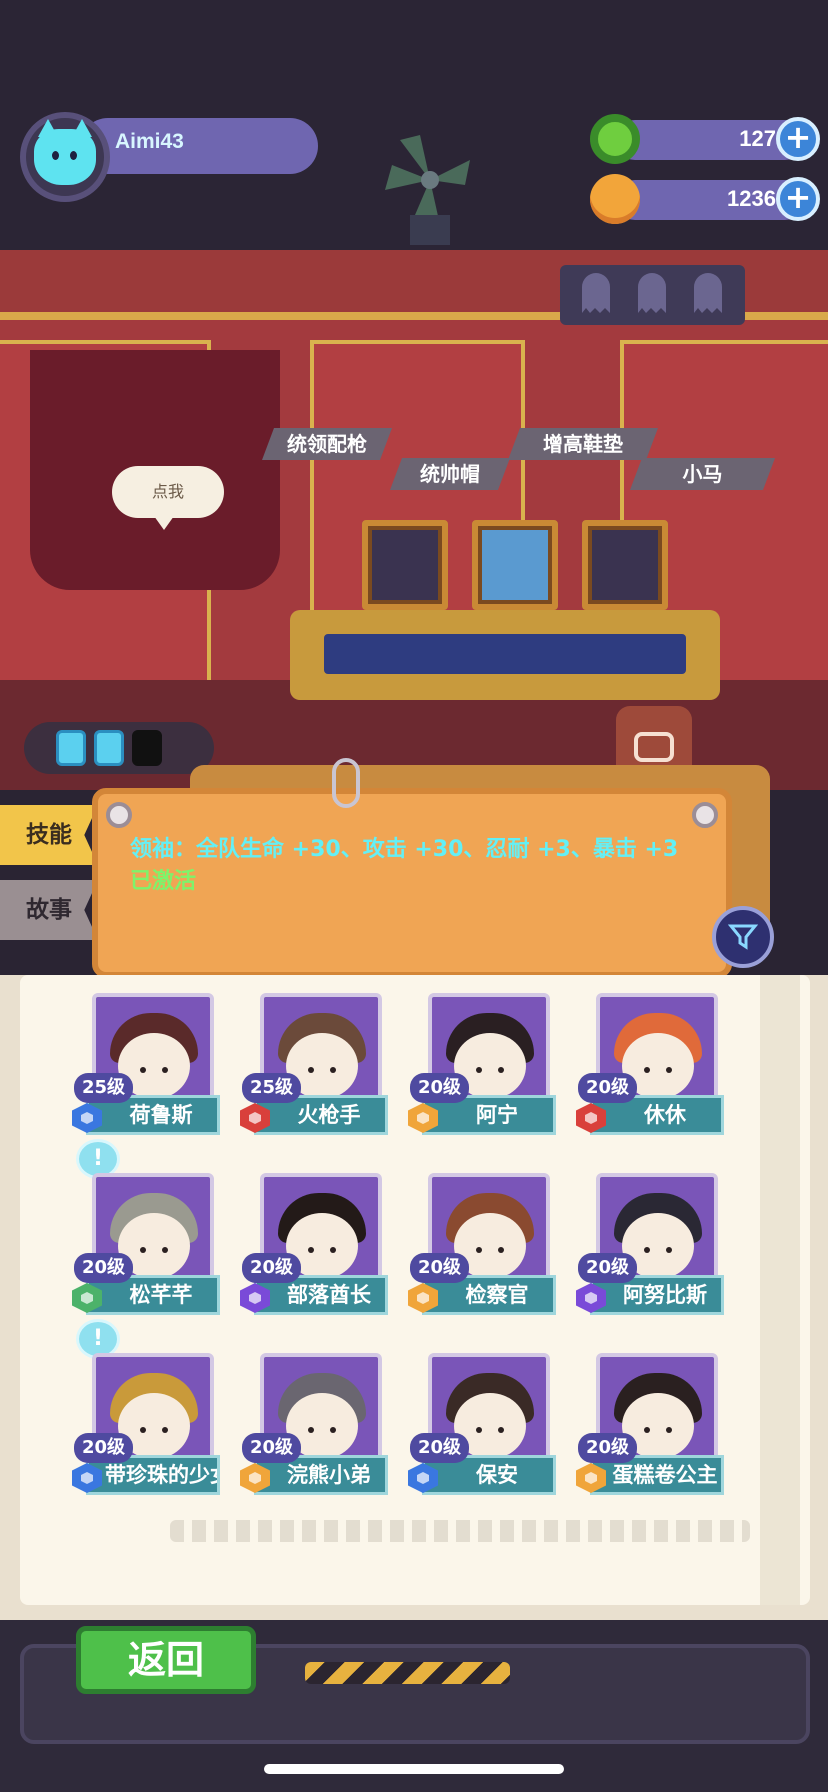 The width and height of the screenshot is (828, 1792). I want to click on character-card: 保安 20级, so click(488, 1439).